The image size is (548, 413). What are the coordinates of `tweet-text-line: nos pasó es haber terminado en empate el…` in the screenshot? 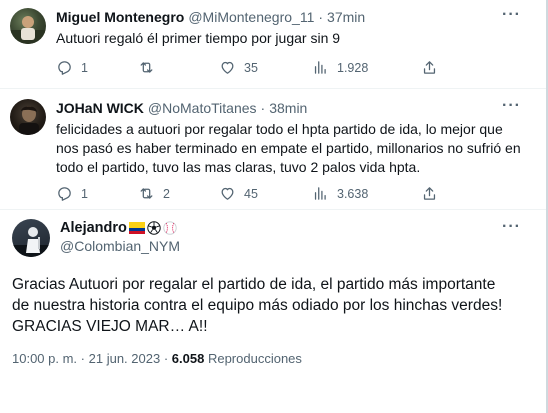 It's located at (288, 148).